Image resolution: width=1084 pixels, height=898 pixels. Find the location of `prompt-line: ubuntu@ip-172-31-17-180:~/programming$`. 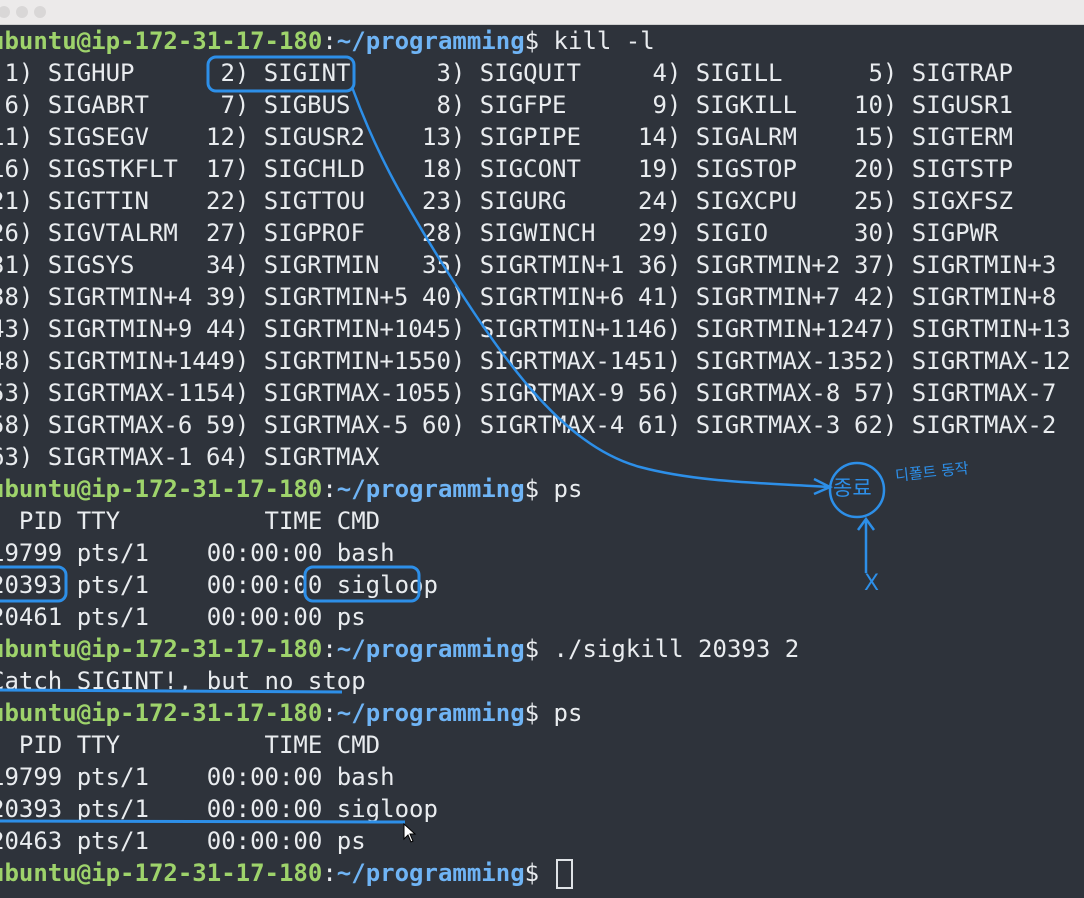

prompt-line: ubuntu@ip-172-31-17-180:~/programming$ is located at coordinates (286, 873).